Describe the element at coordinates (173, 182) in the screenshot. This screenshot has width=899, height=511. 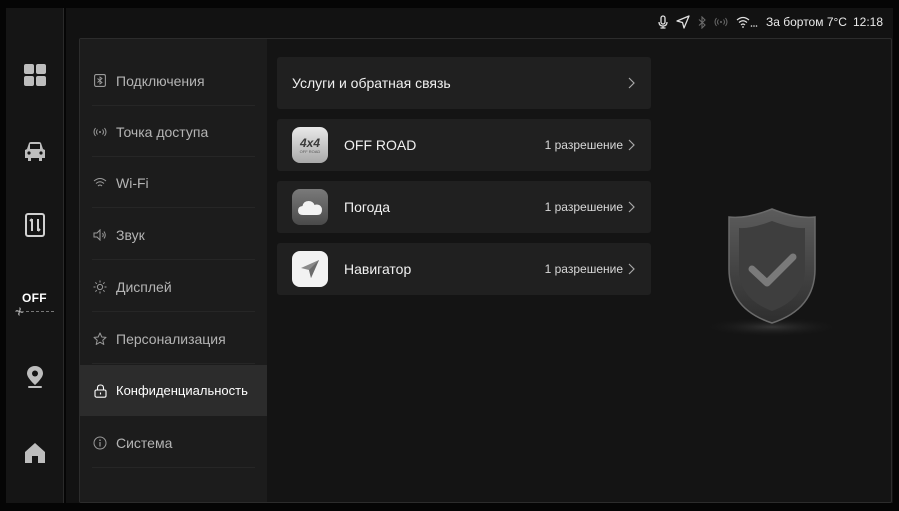
I see `nav-item-wifi: Wi-Fi` at that location.